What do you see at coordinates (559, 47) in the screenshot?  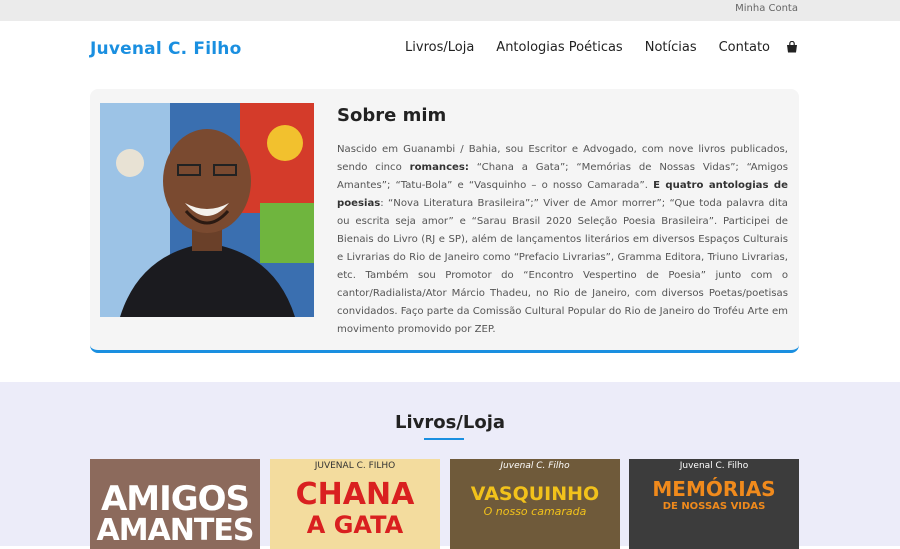 I see `nav-item-antologias: Antologias Poéticas` at bounding box center [559, 47].